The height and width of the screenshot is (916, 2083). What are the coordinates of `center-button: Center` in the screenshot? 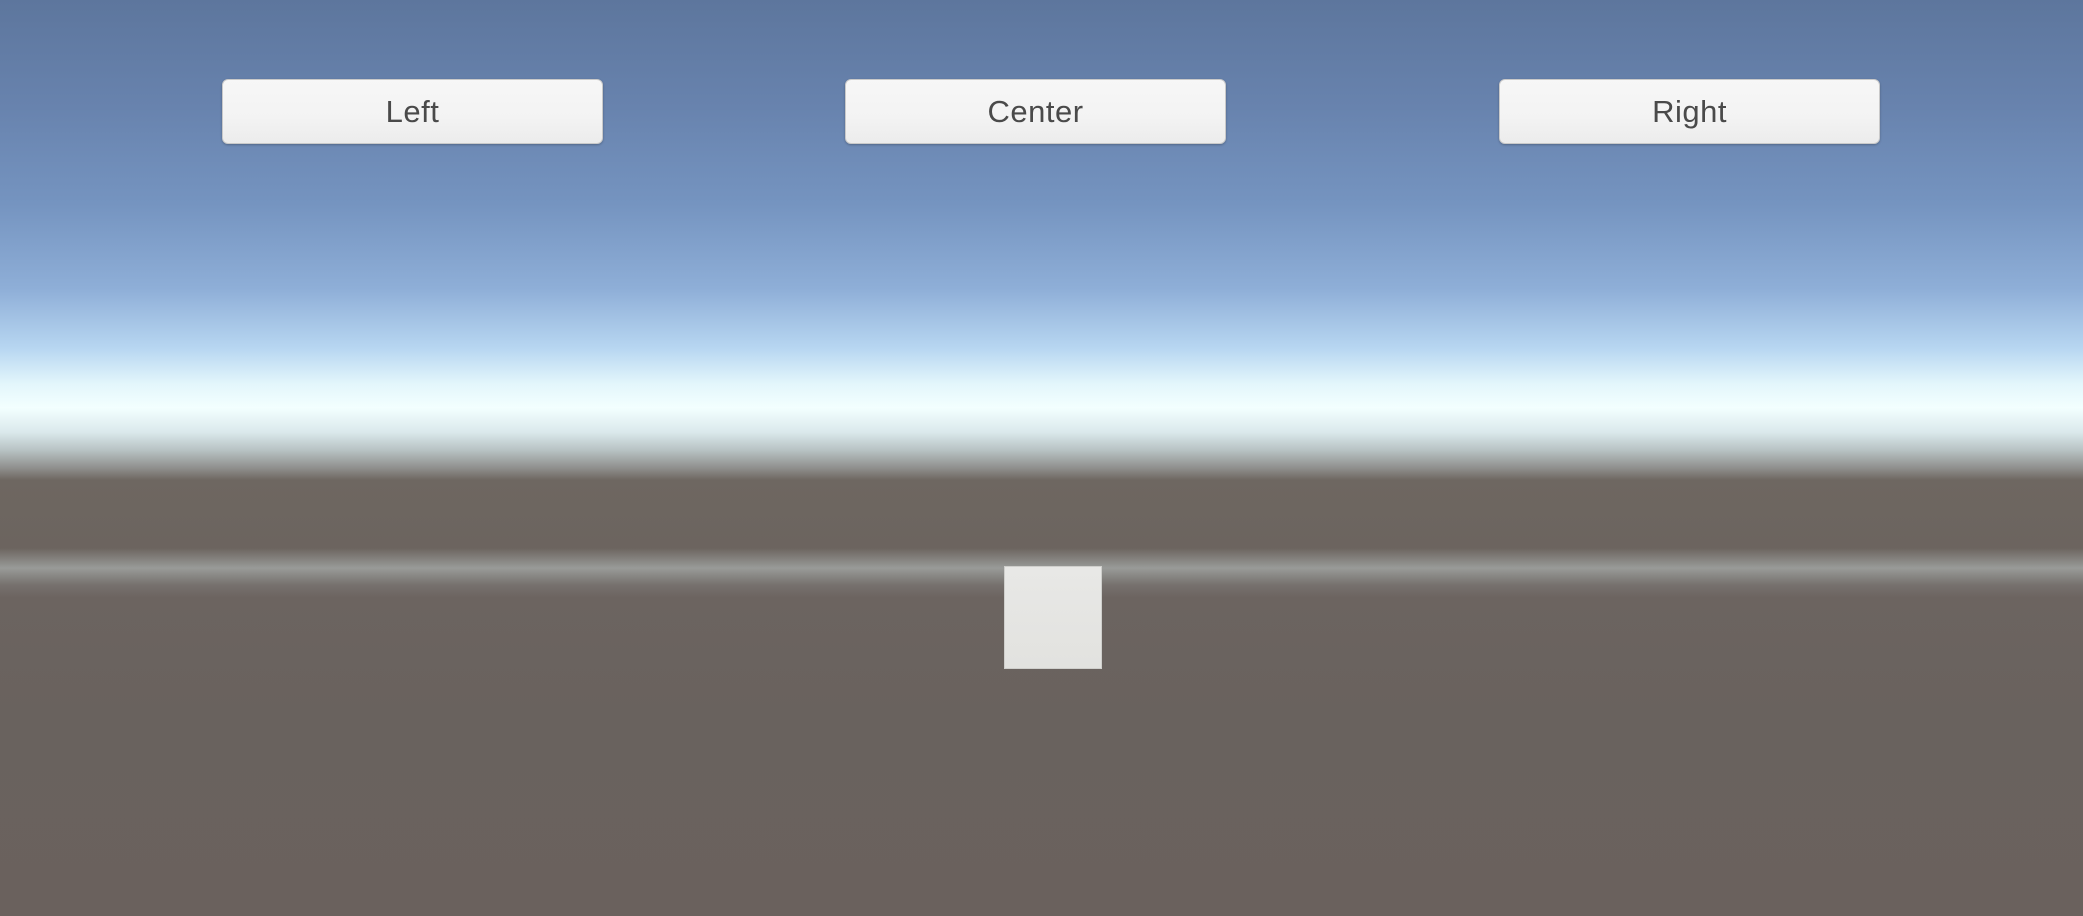 It's located at (1035, 111).